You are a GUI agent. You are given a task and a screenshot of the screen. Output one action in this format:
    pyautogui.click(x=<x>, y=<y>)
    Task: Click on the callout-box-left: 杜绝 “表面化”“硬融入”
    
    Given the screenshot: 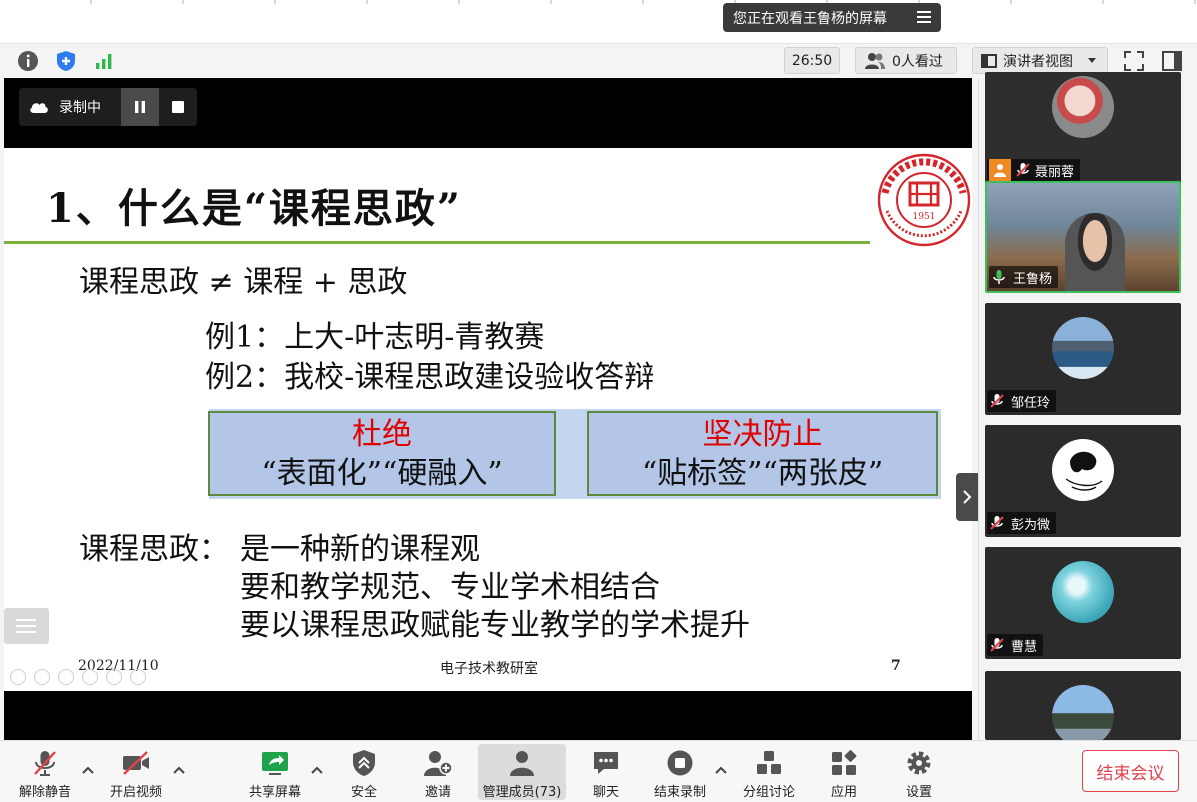 What is the action you would take?
    pyautogui.click(x=382, y=453)
    